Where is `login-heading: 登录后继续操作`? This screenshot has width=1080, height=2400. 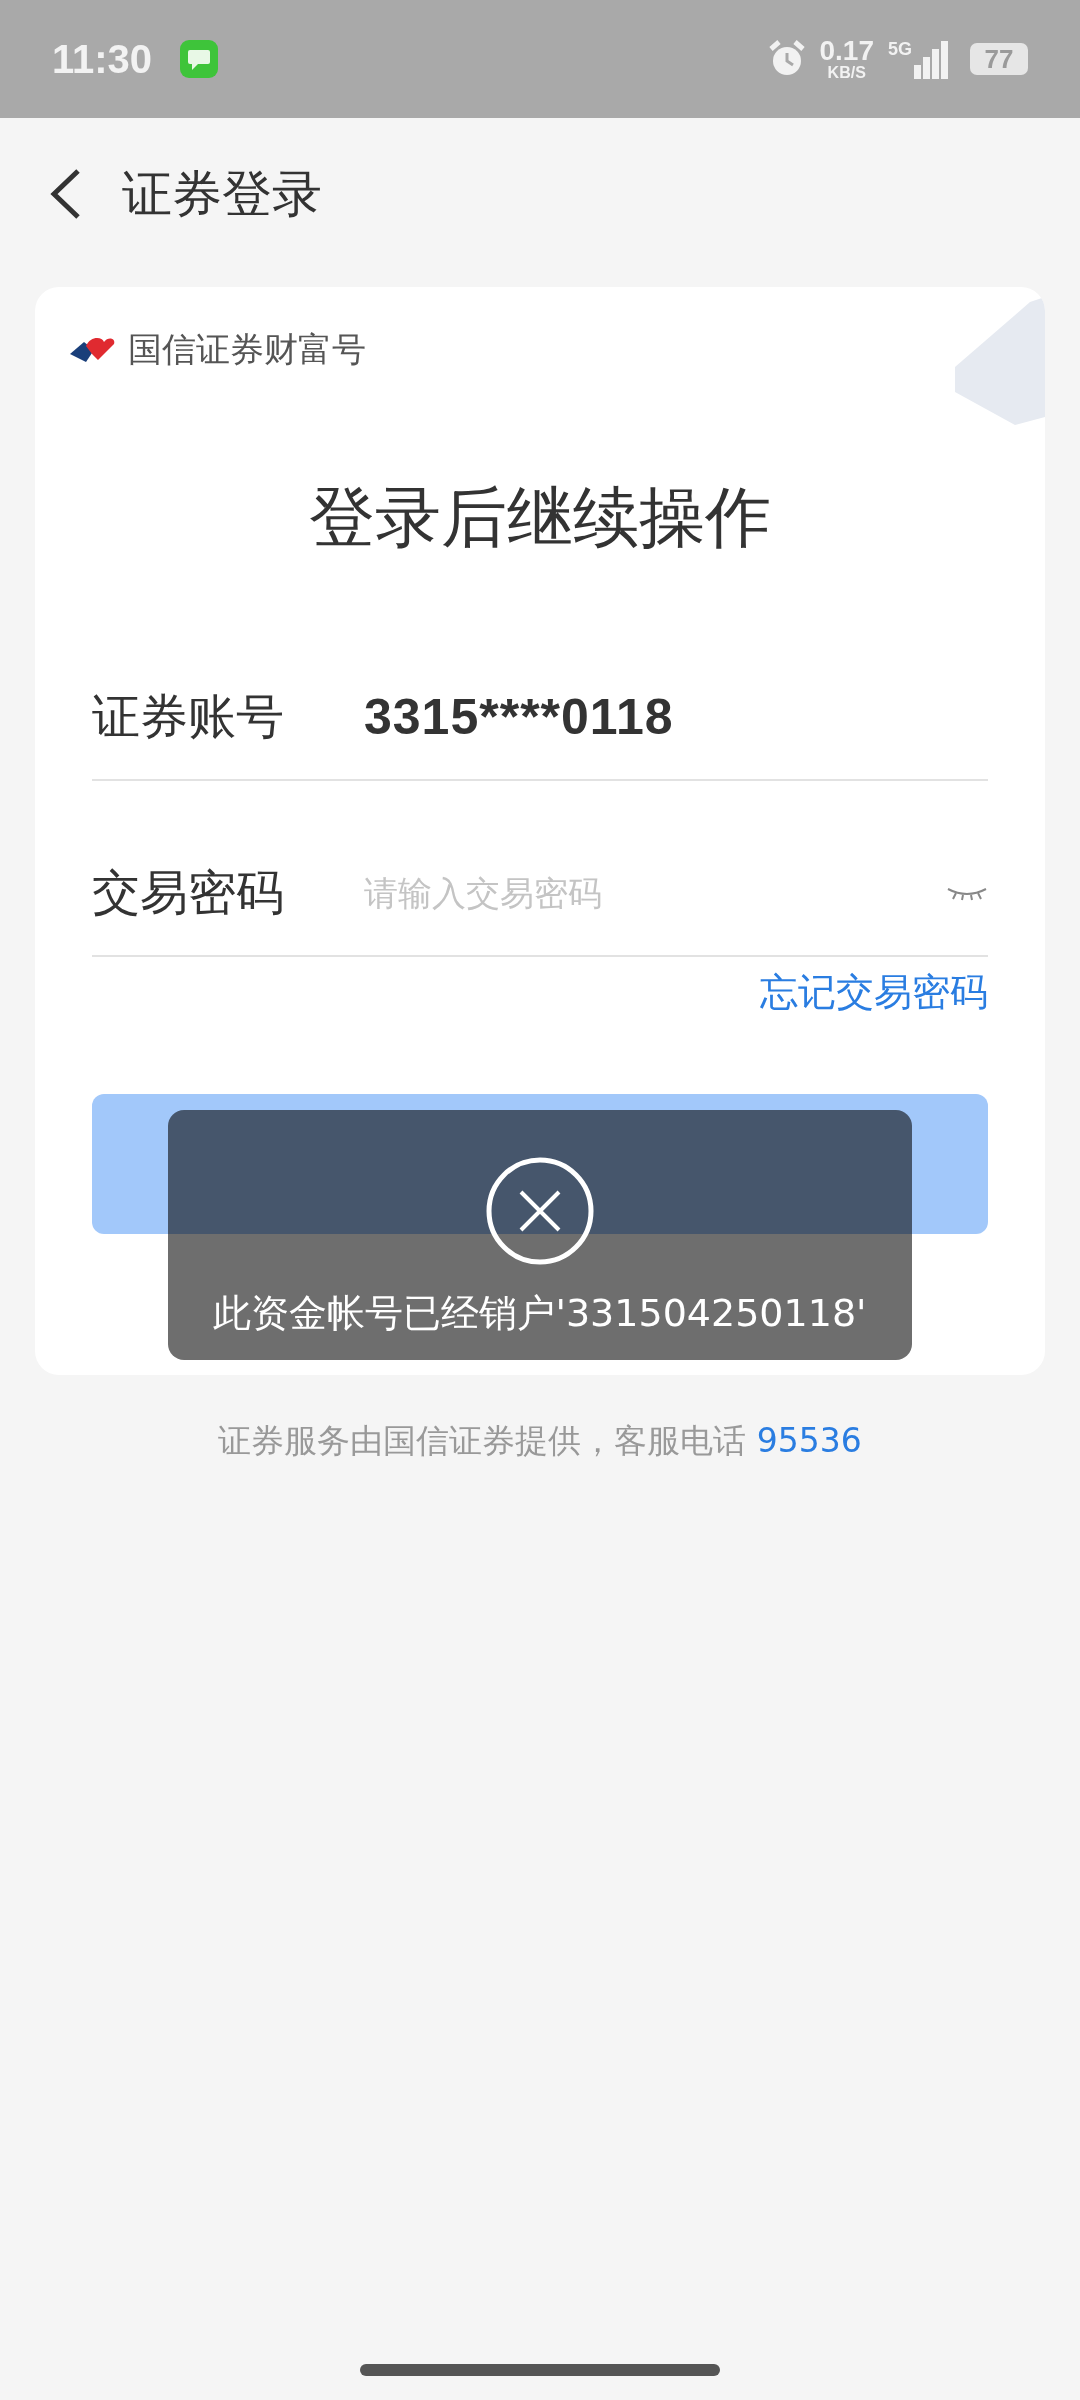
login-heading: 登录后继续操作 is located at coordinates (540, 518).